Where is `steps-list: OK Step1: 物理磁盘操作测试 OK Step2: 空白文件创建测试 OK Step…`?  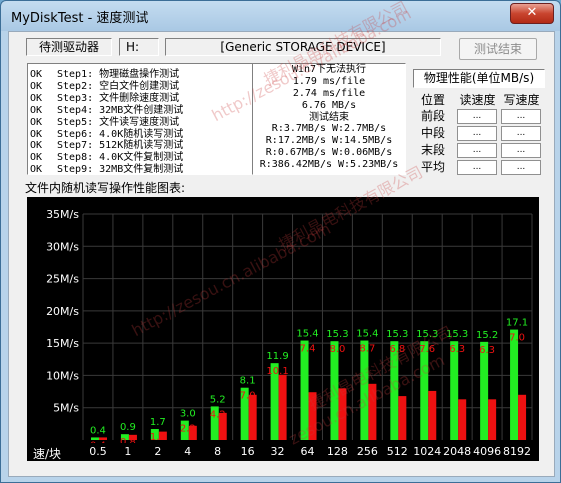
steps-list: OK Step1: 物理磁盘操作测试 OK Step2: 空白文件创建测试 OK Step… is located at coordinates (140, 119).